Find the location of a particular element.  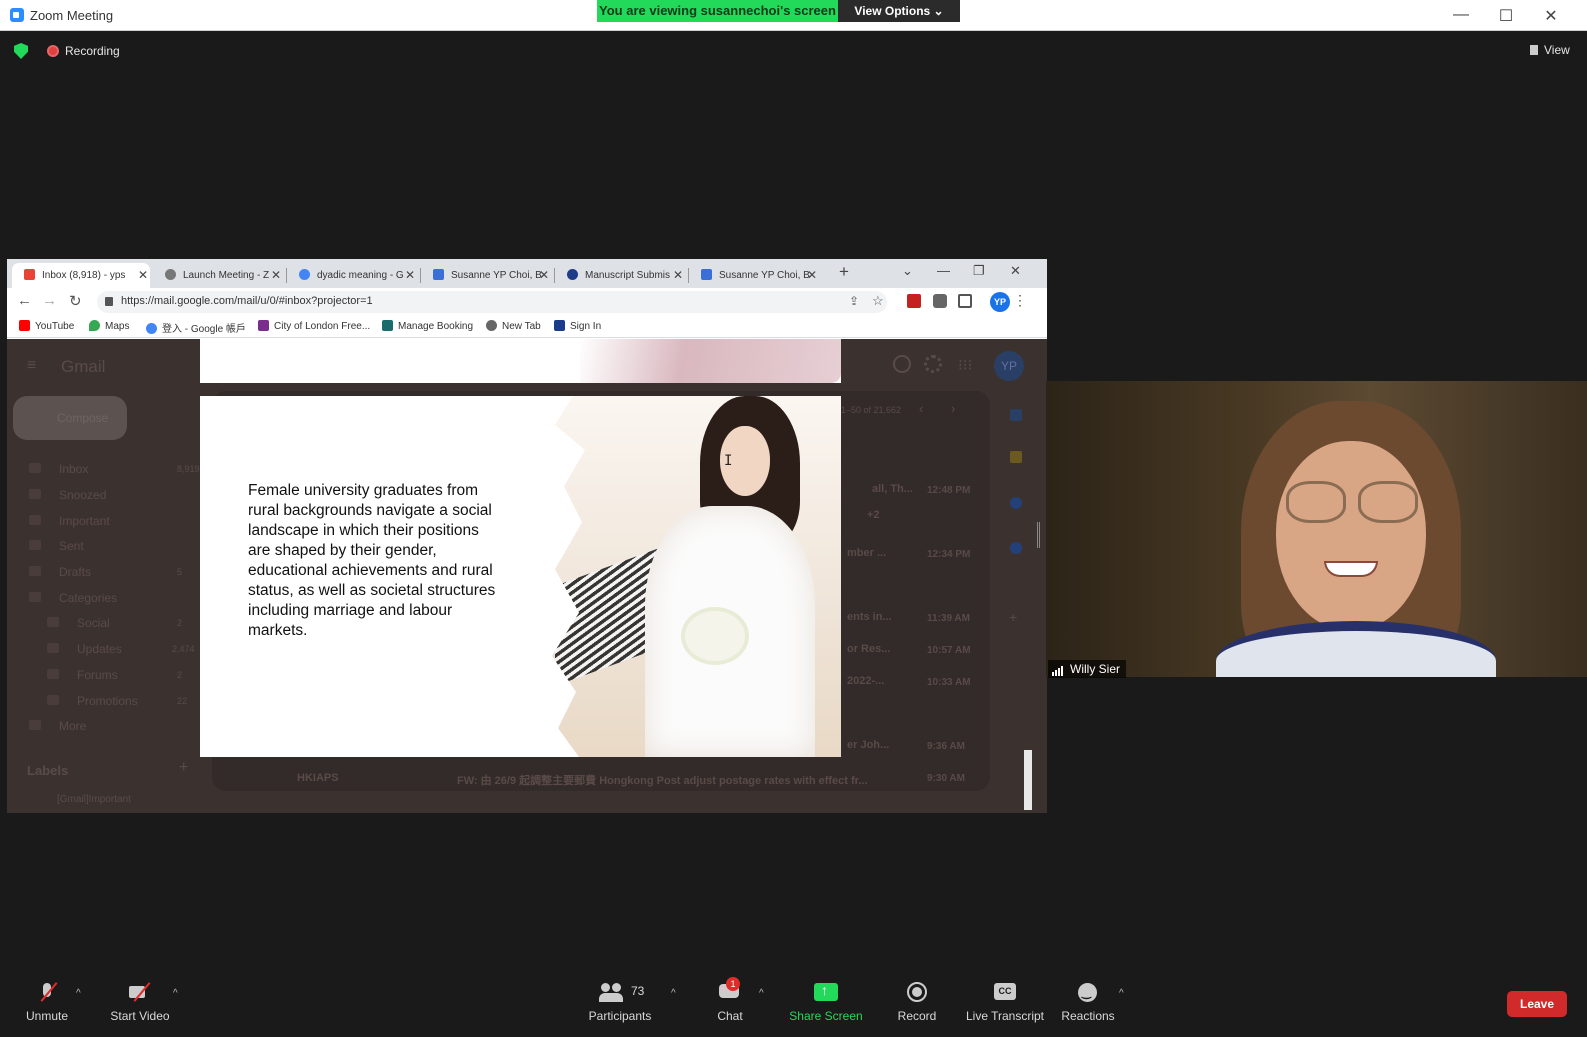

back-arrow-icon: ← is located at coordinates (24, 300).